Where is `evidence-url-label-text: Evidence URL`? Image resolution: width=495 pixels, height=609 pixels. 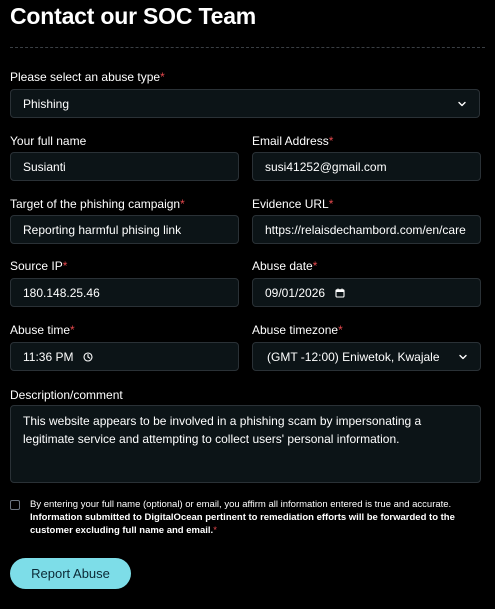
evidence-url-label-text: Evidence URL is located at coordinates (290, 204).